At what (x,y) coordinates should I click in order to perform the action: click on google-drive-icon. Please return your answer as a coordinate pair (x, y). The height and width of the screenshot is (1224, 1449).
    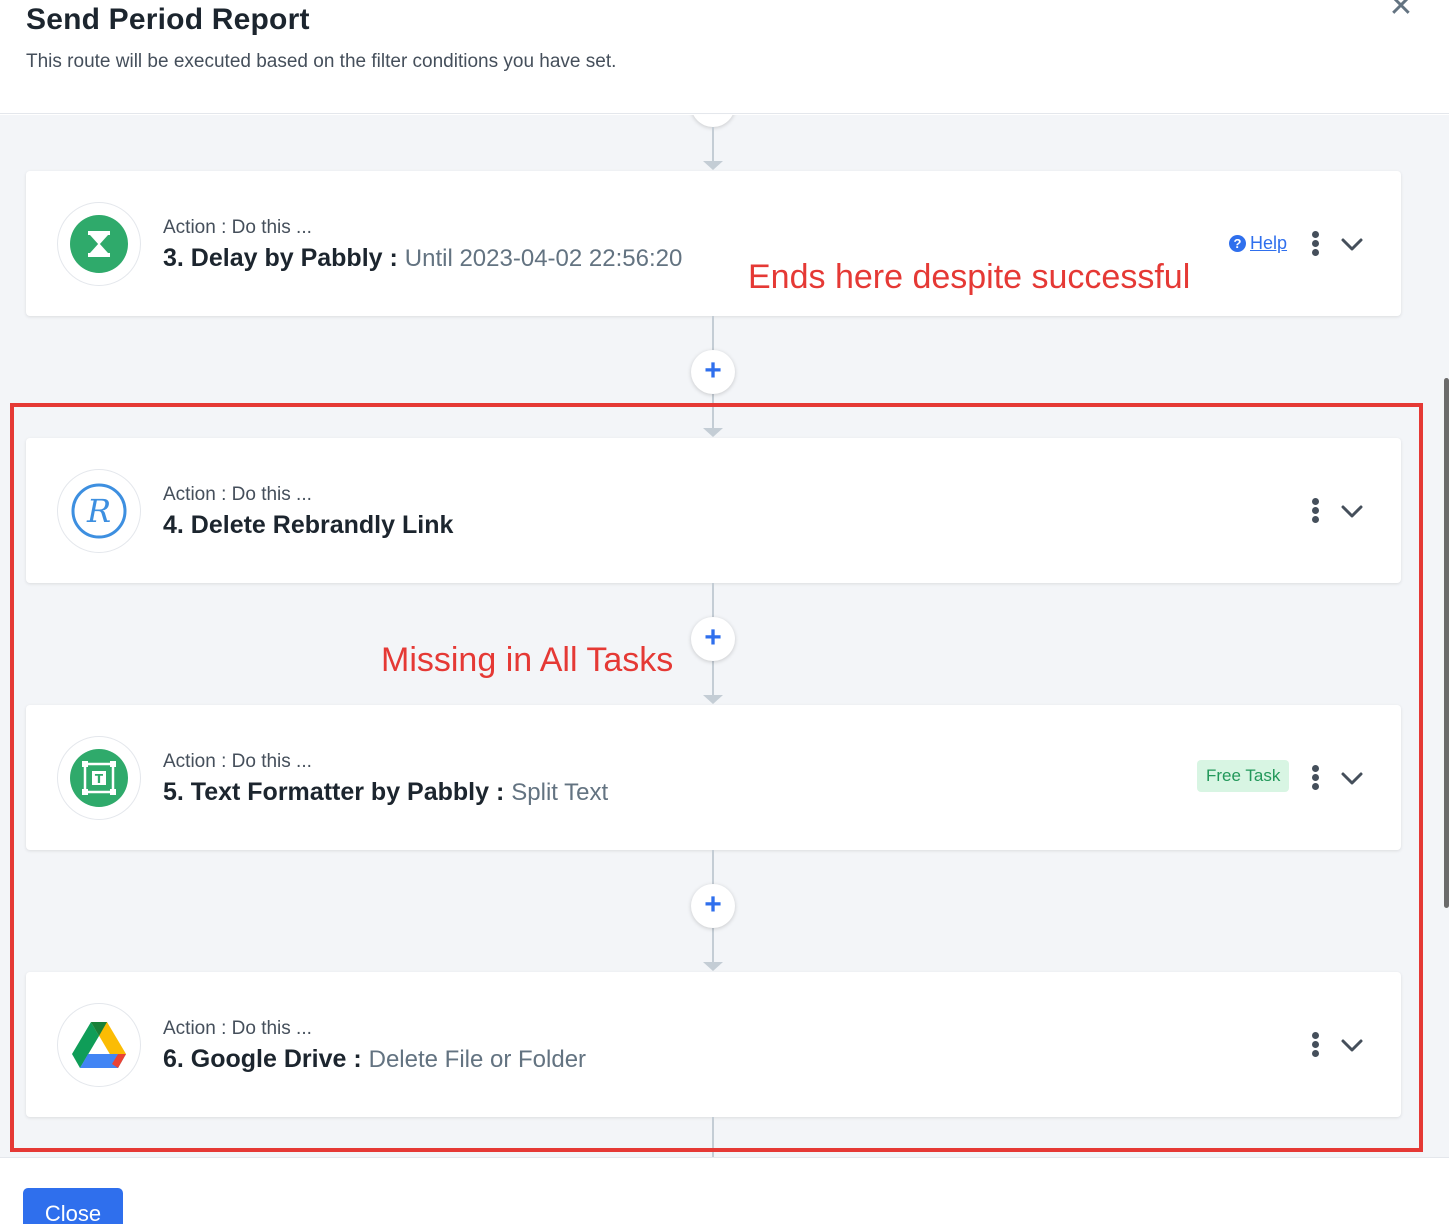
    Looking at the image, I should click on (99, 1045).